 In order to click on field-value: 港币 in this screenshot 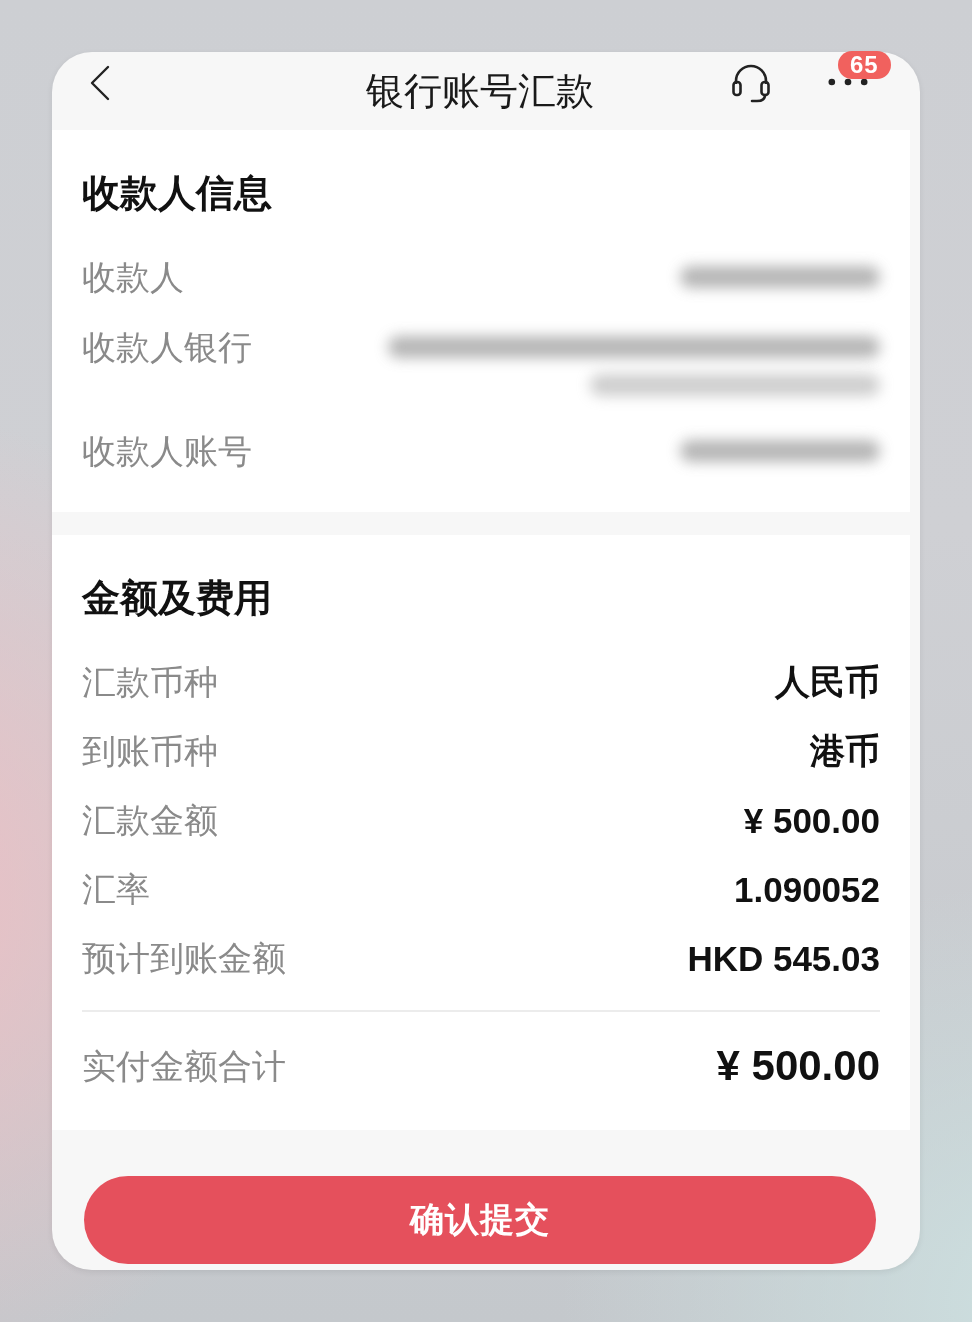, I will do `click(845, 751)`.